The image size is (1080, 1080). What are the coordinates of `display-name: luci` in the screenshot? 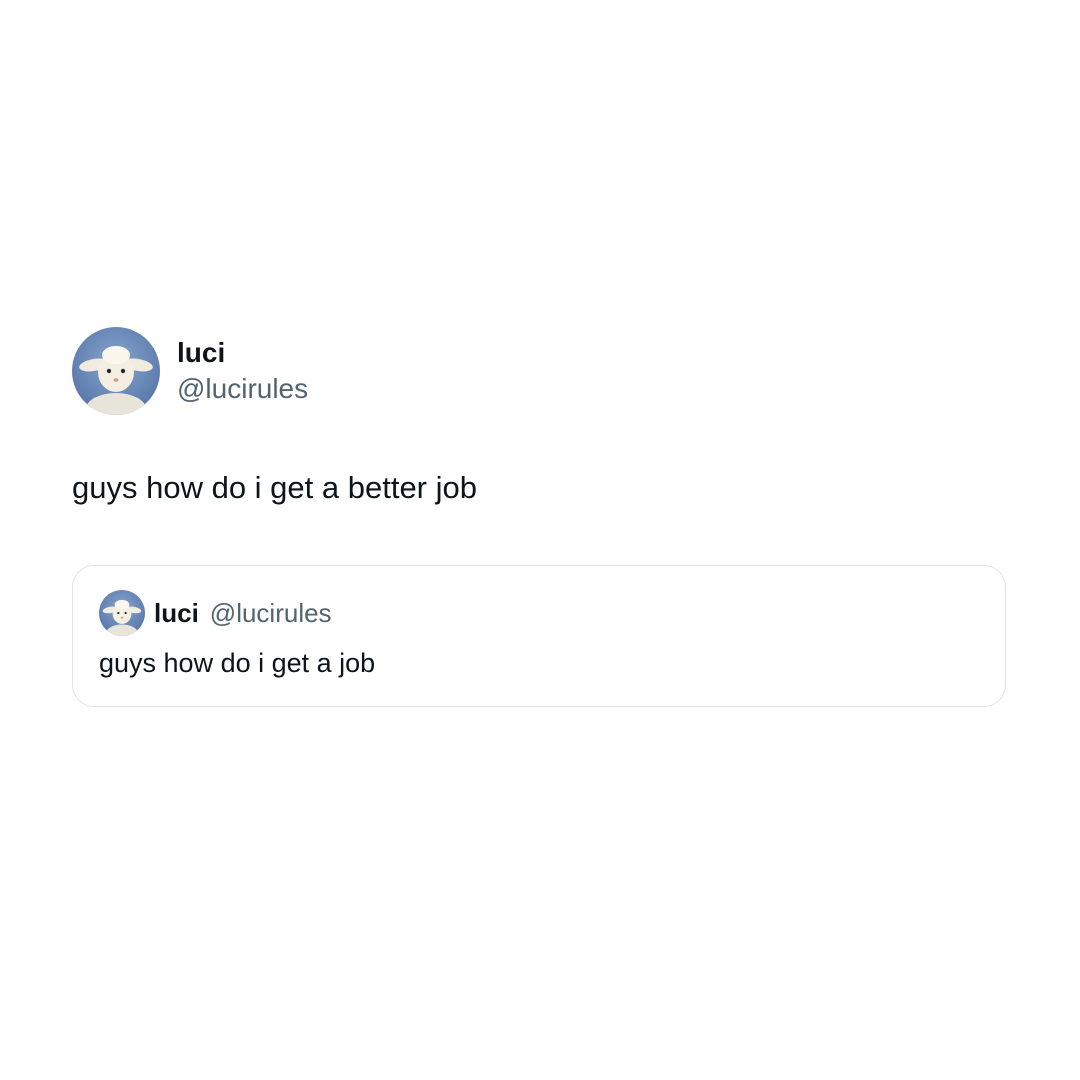 It's located at (242, 353).